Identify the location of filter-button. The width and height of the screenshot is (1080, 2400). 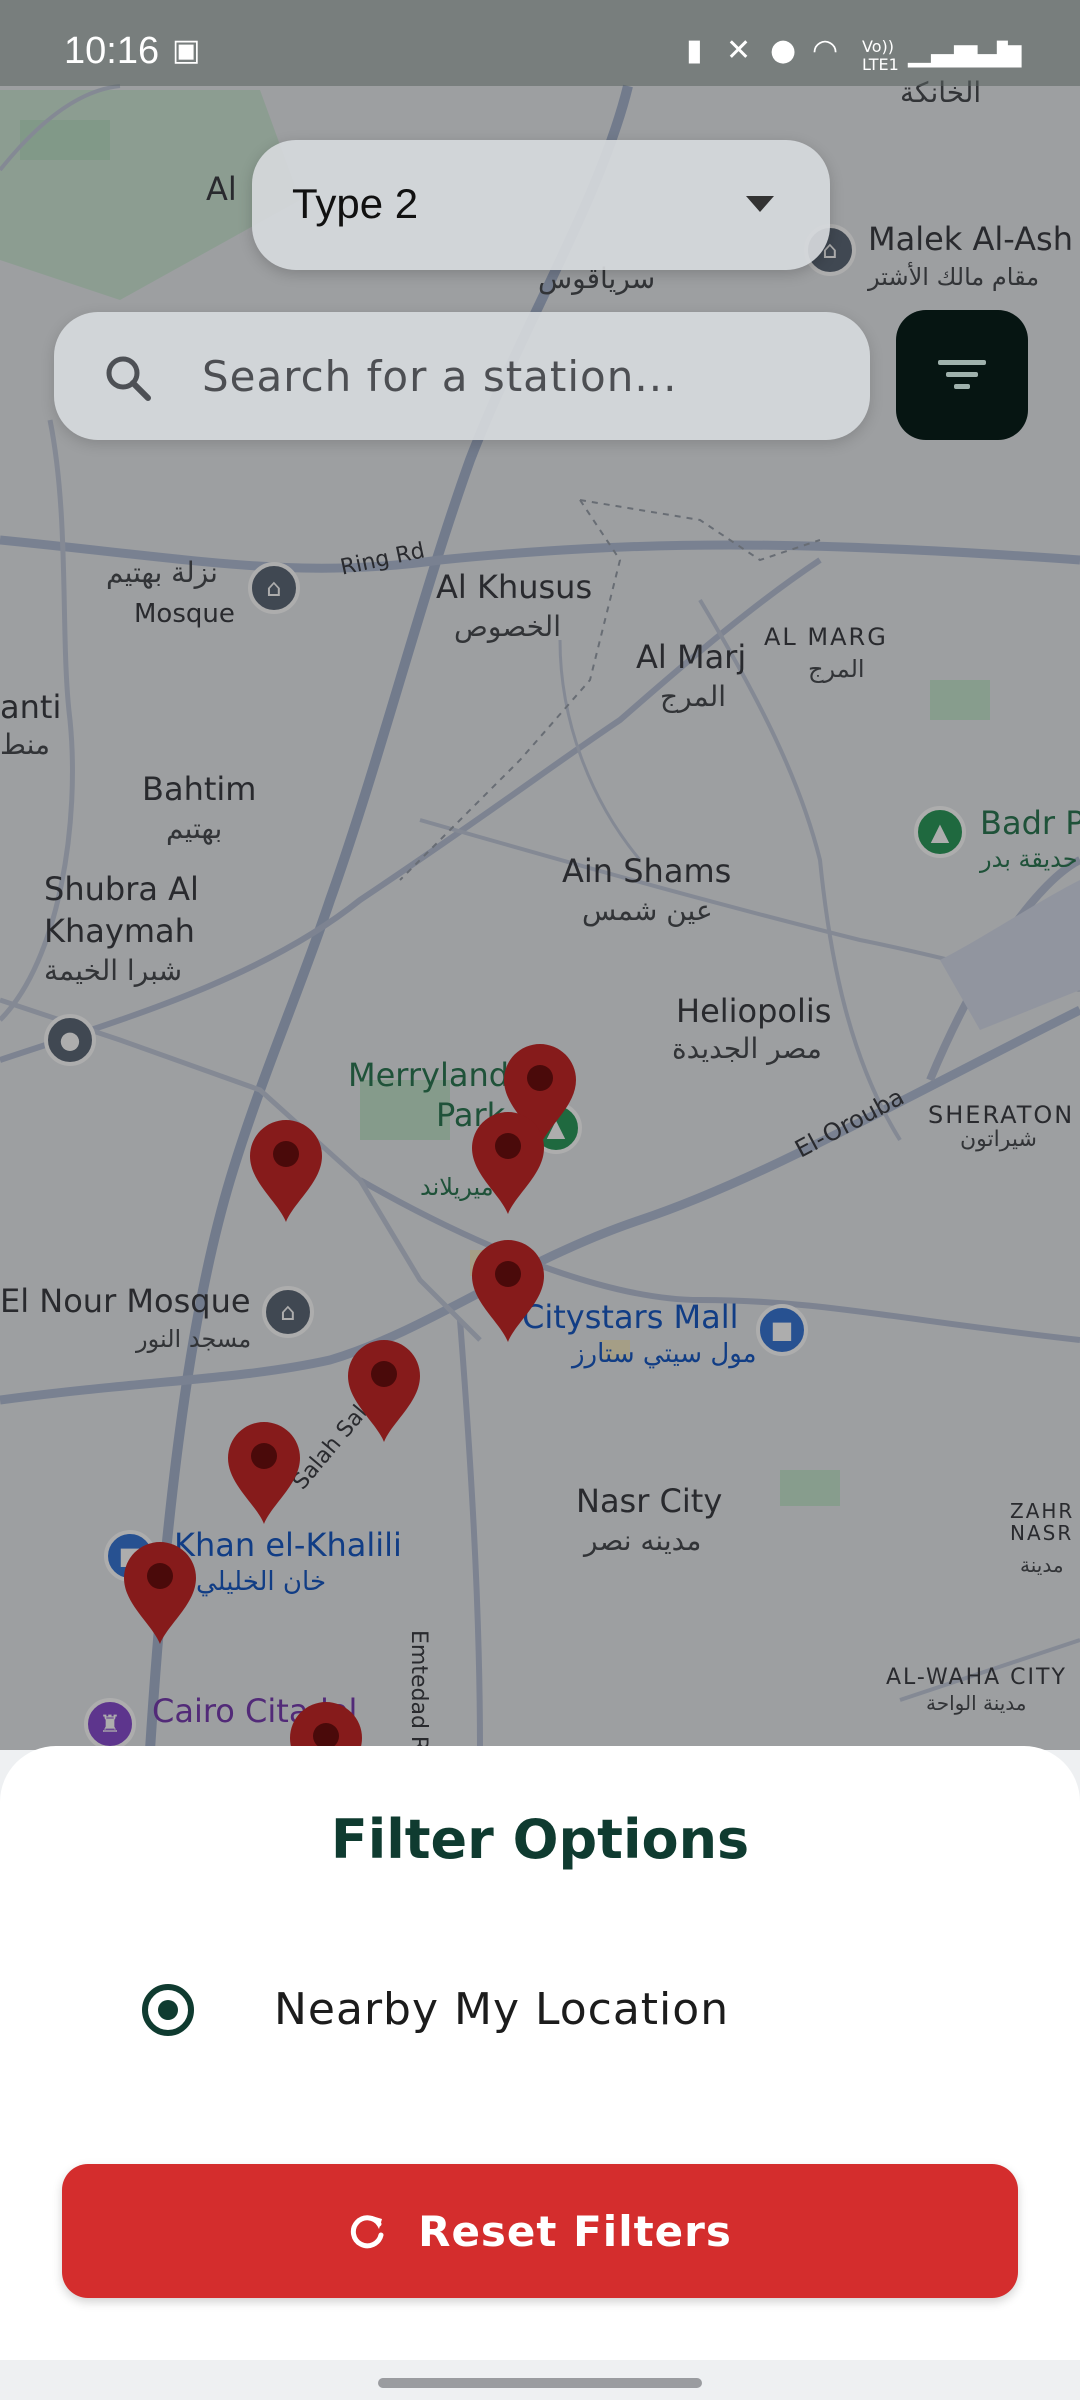
(962, 375).